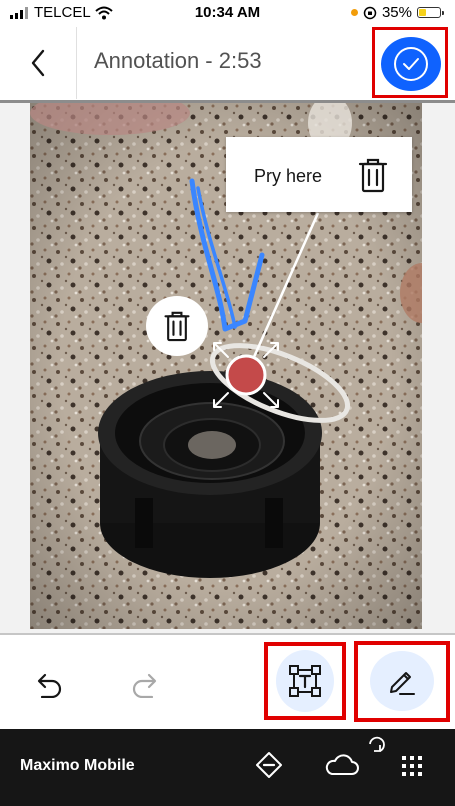  What do you see at coordinates (370, 12) in the screenshot?
I see `orientation-lock-icon` at bounding box center [370, 12].